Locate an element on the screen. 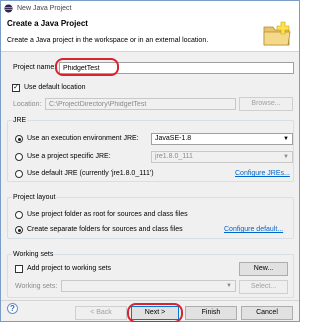 Image resolution: width=320 pixels, height=322 pixels. jre-group-label: JRE is located at coordinates (20, 120).